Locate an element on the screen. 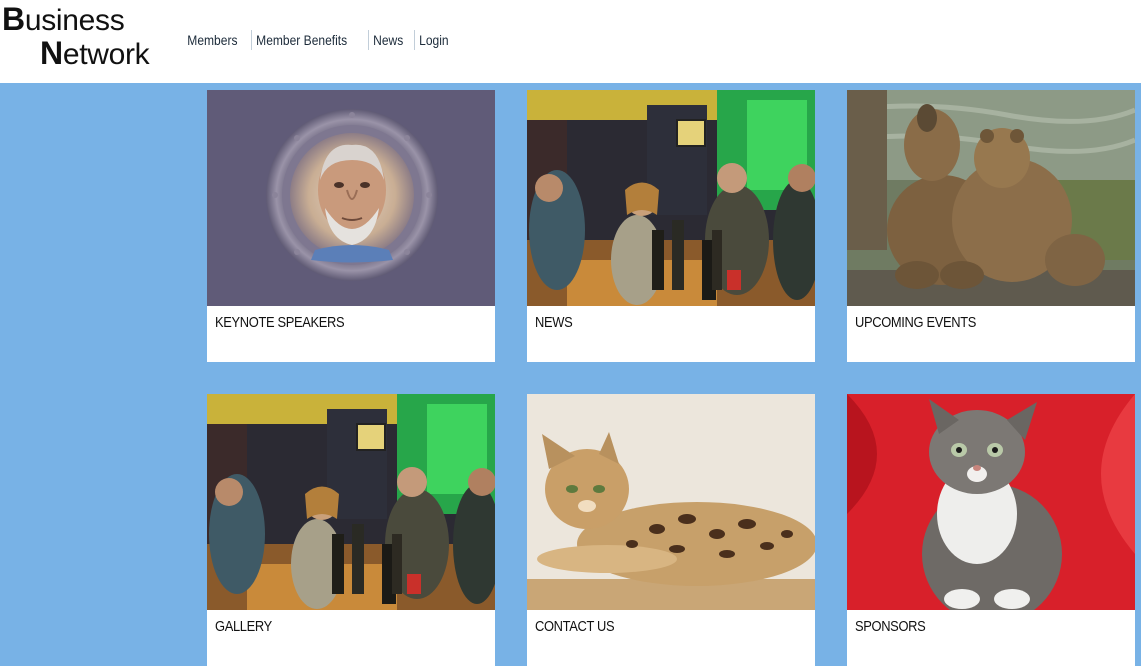 This screenshot has height=666, width=1141. card-contact-us: CONTACT US is located at coordinates (671, 530).